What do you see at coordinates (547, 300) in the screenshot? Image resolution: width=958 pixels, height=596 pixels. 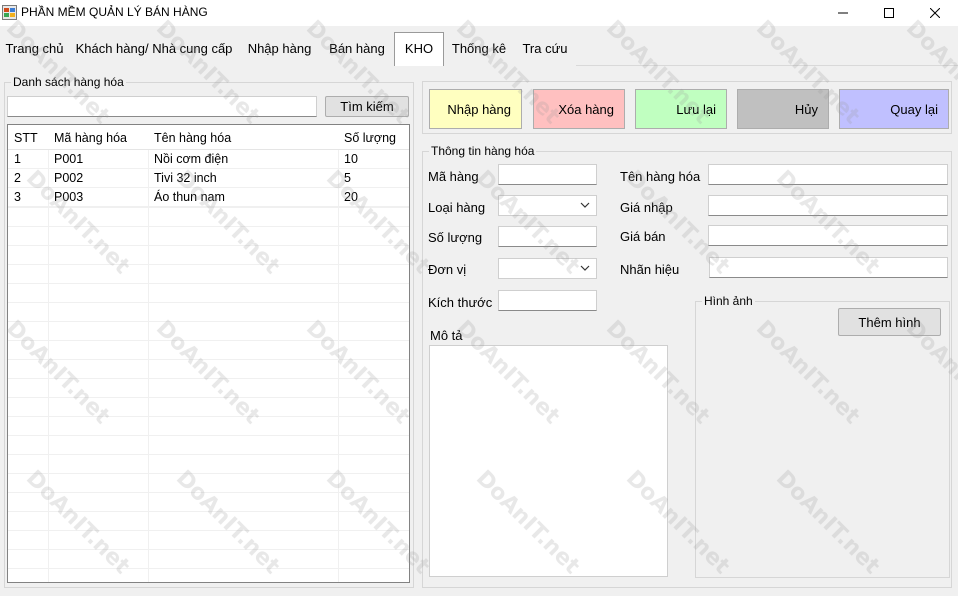 I see `size-input` at bounding box center [547, 300].